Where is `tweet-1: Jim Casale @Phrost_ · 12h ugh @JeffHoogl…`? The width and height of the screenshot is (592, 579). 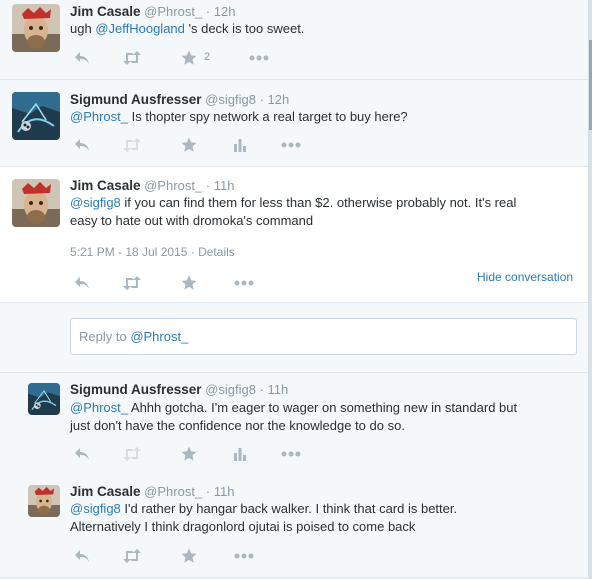 tweet-1: Jim Casale @Phrost_ · 12h ugh @JeffHoogl… is located at coordinates (294, 40).